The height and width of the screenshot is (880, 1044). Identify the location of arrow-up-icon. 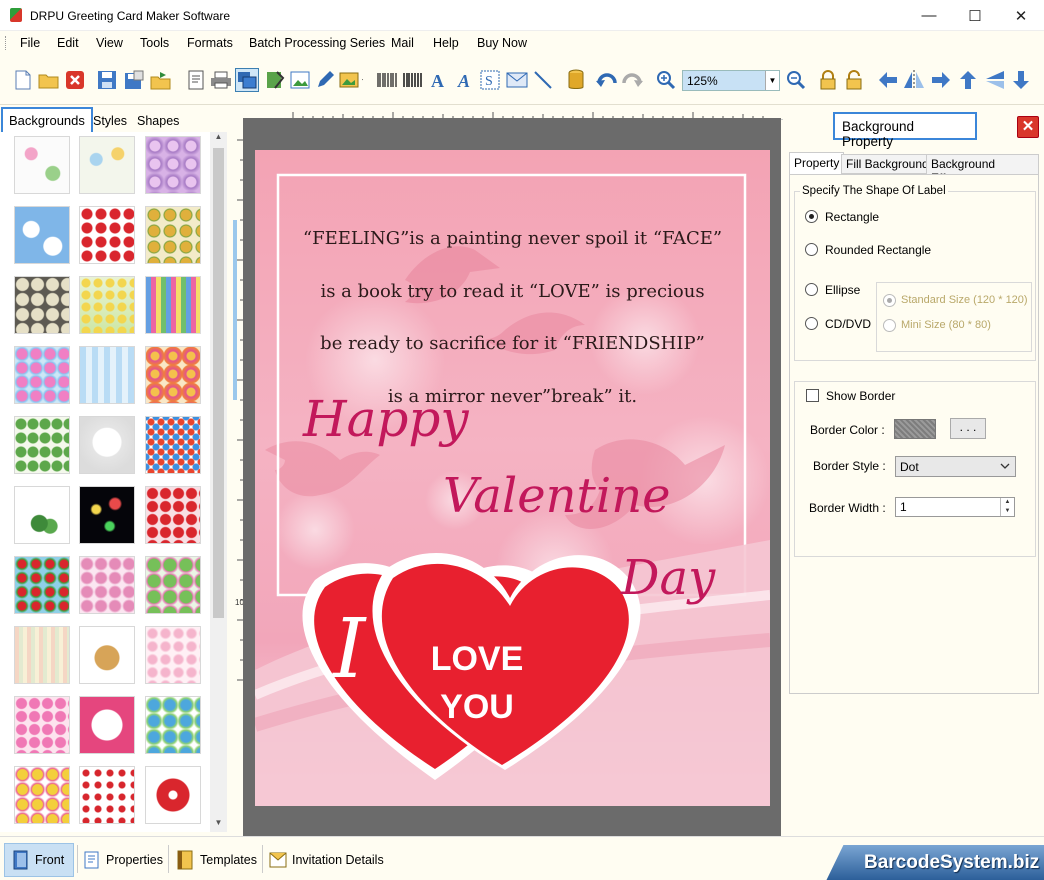
(968, 80).